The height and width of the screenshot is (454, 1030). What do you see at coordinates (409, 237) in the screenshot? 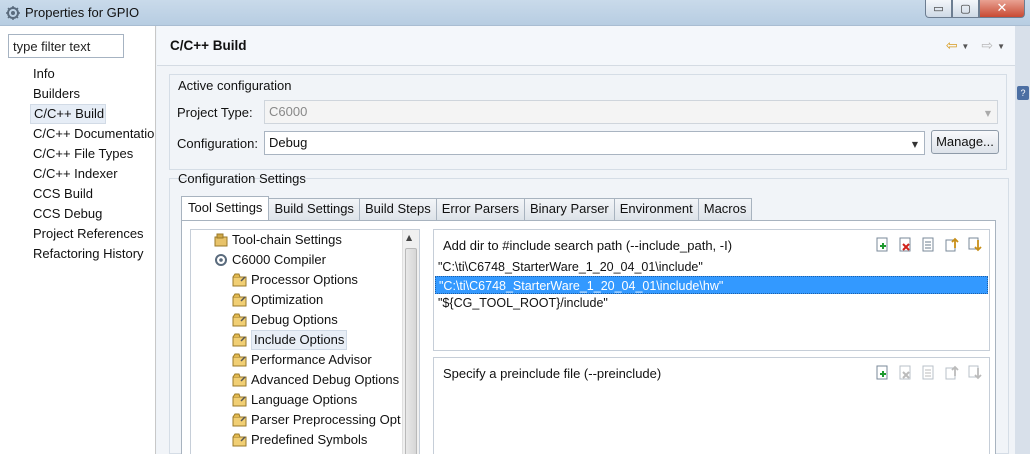
I see `scroll-up-icon: ▲` at bounding box center [409, 237].